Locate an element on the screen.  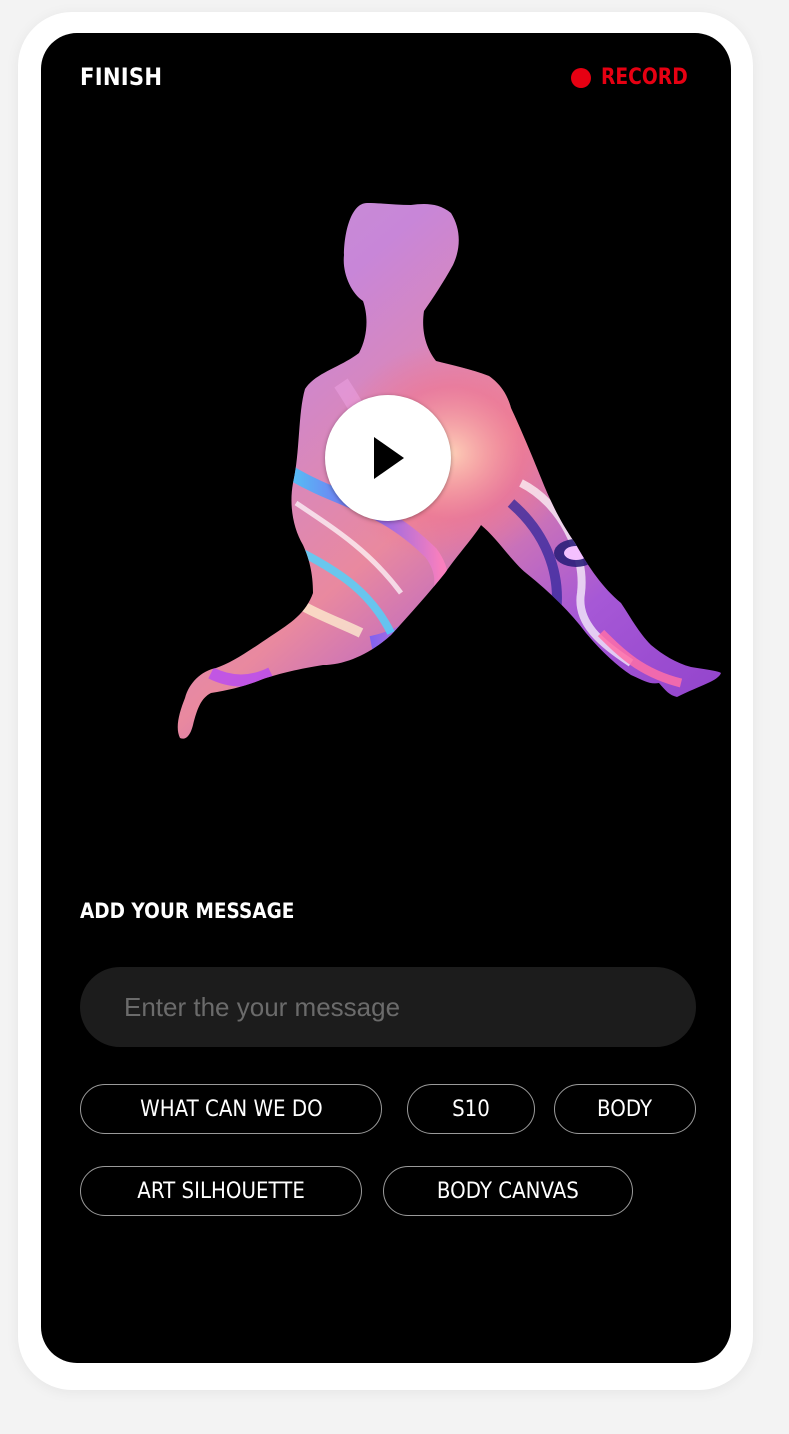
suggestion-chip-body: BODY is located at coordinates (625, 1109).